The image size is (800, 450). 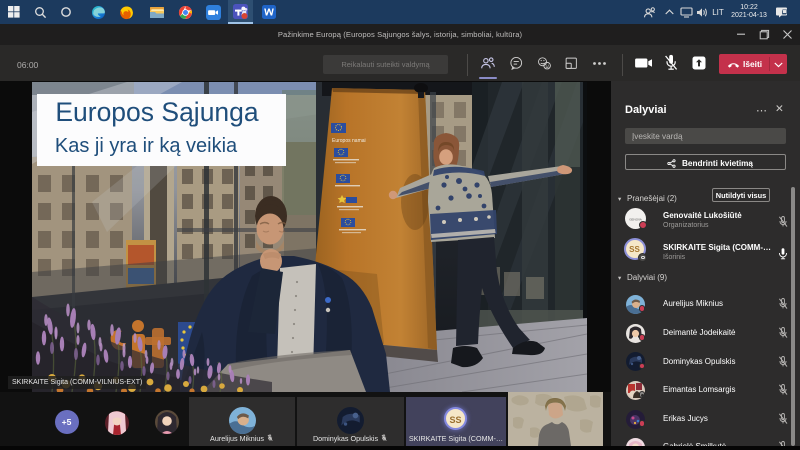 What do you see at coordinates (146, 146) in the screenshot?
I see `svg-text: Kas ji yra ir ką veikia` at bounding box center [146, 146].